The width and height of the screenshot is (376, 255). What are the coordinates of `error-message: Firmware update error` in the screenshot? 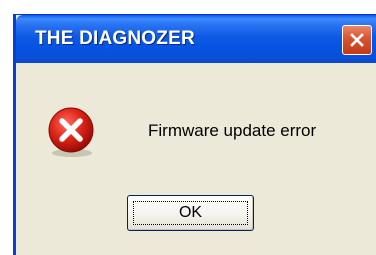 It's located at (232, 130).